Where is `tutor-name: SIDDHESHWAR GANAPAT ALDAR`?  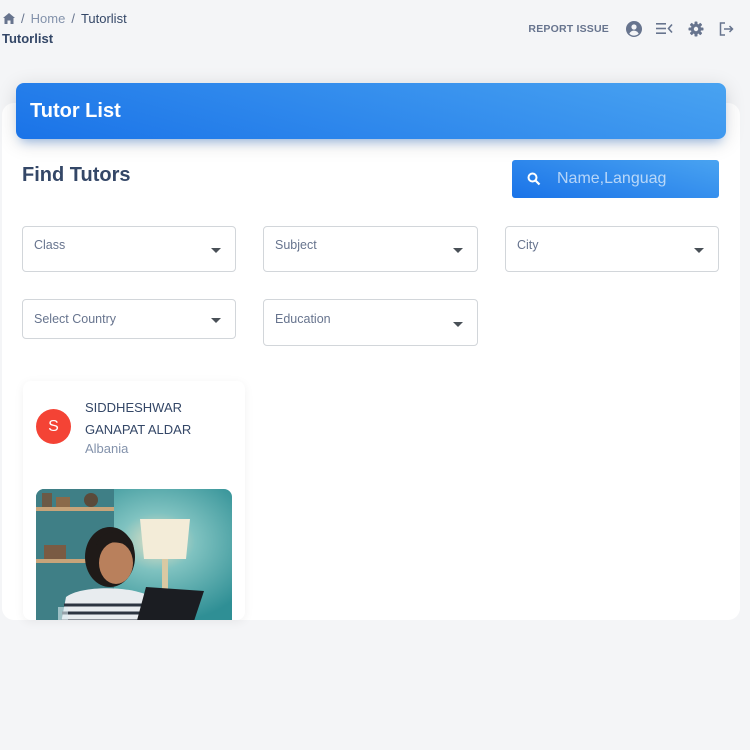 tutor-name: SIDDHESHWAR GANAPAT ALDAR is located at coordinates (138, 418).